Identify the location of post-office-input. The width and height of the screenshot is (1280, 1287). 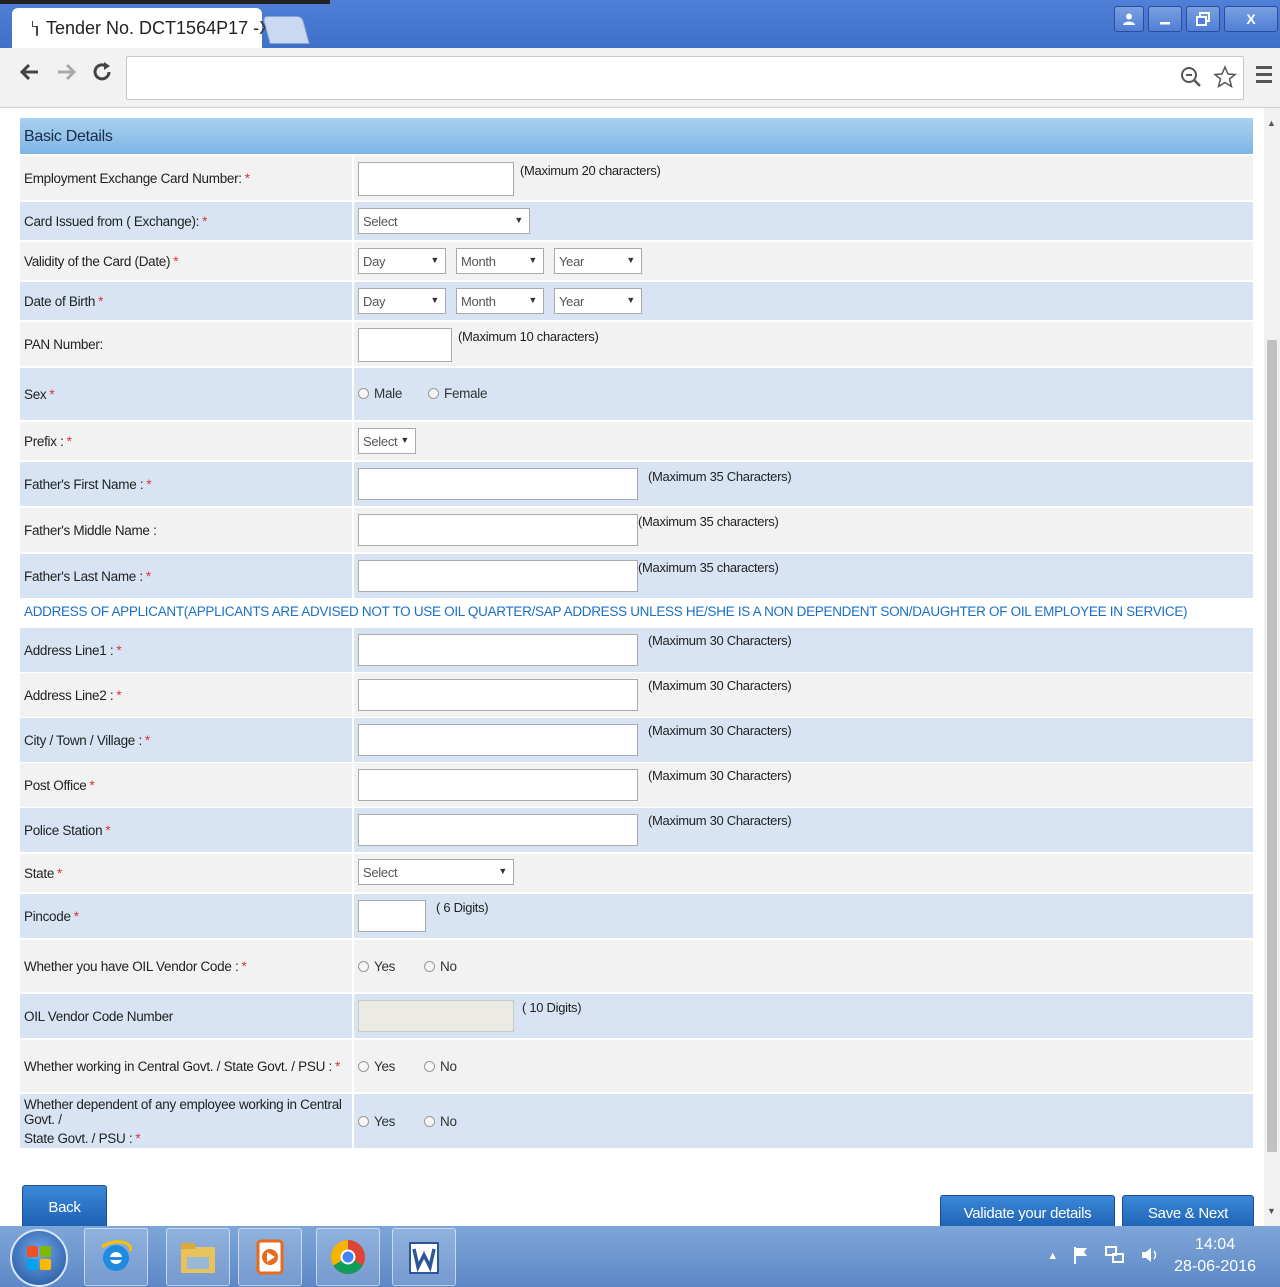
(498, 785).